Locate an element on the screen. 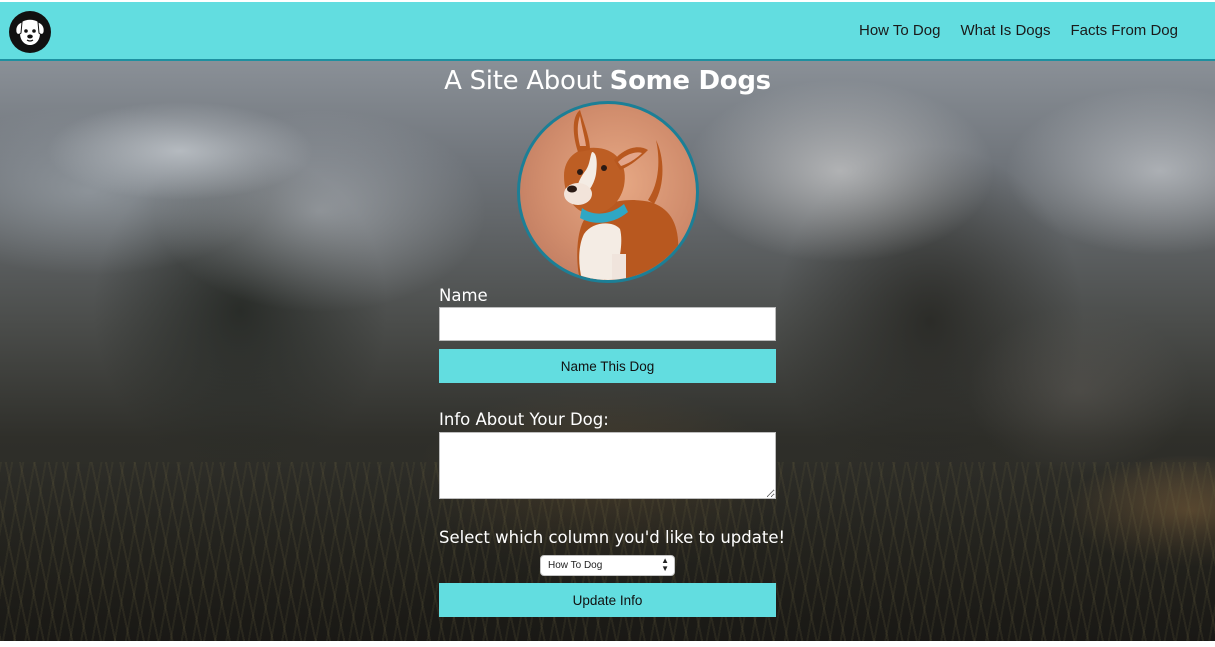 The height and width of the screenshot is (647, 1215). info-label: Info About Your Dog: is located at coordinates (524, 419).